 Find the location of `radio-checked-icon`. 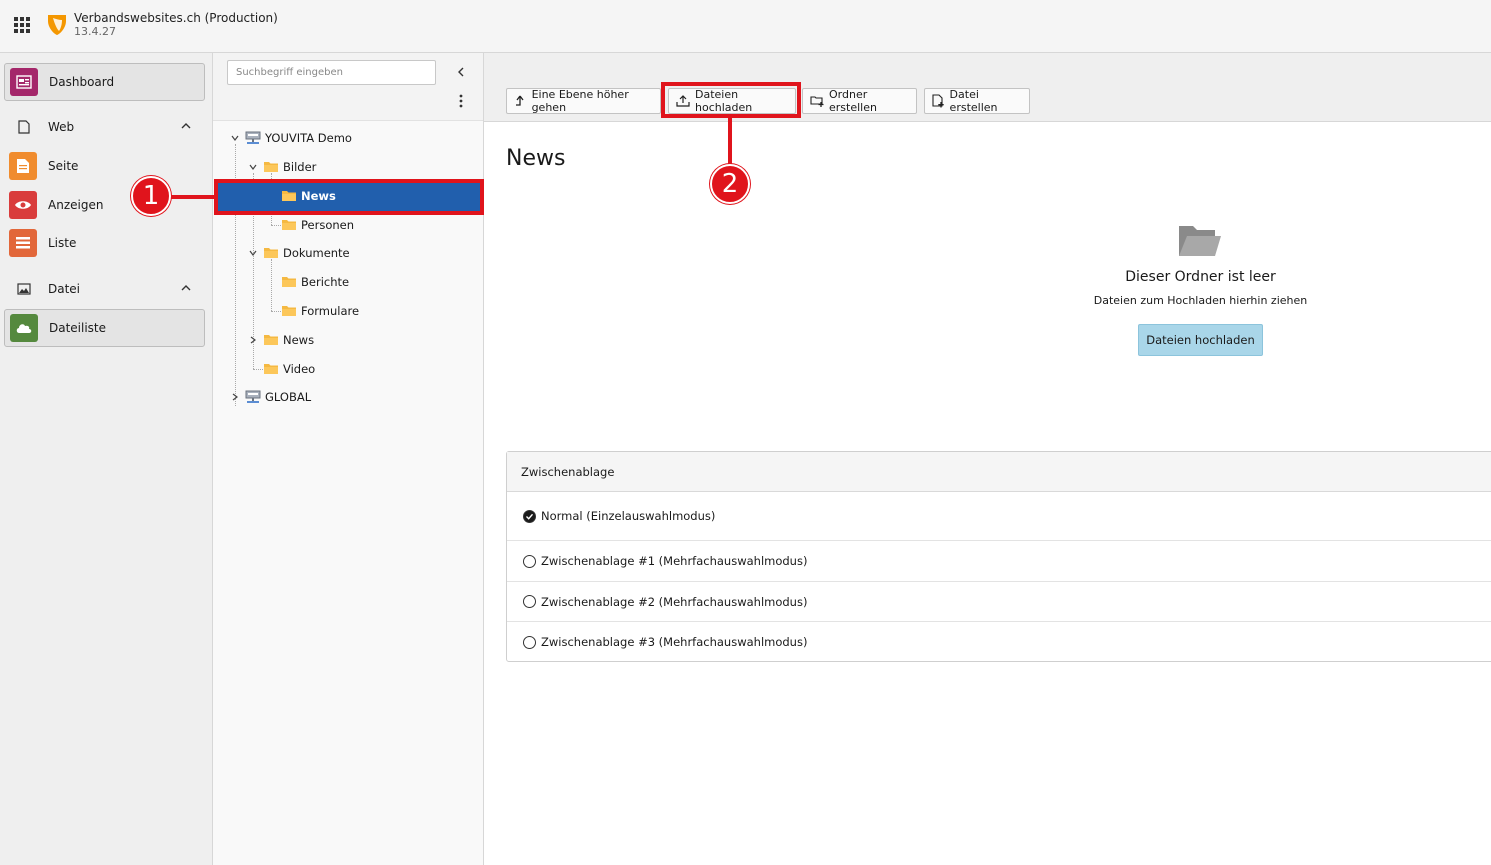

radio-checked-icon is located at coordinates (529, 516).